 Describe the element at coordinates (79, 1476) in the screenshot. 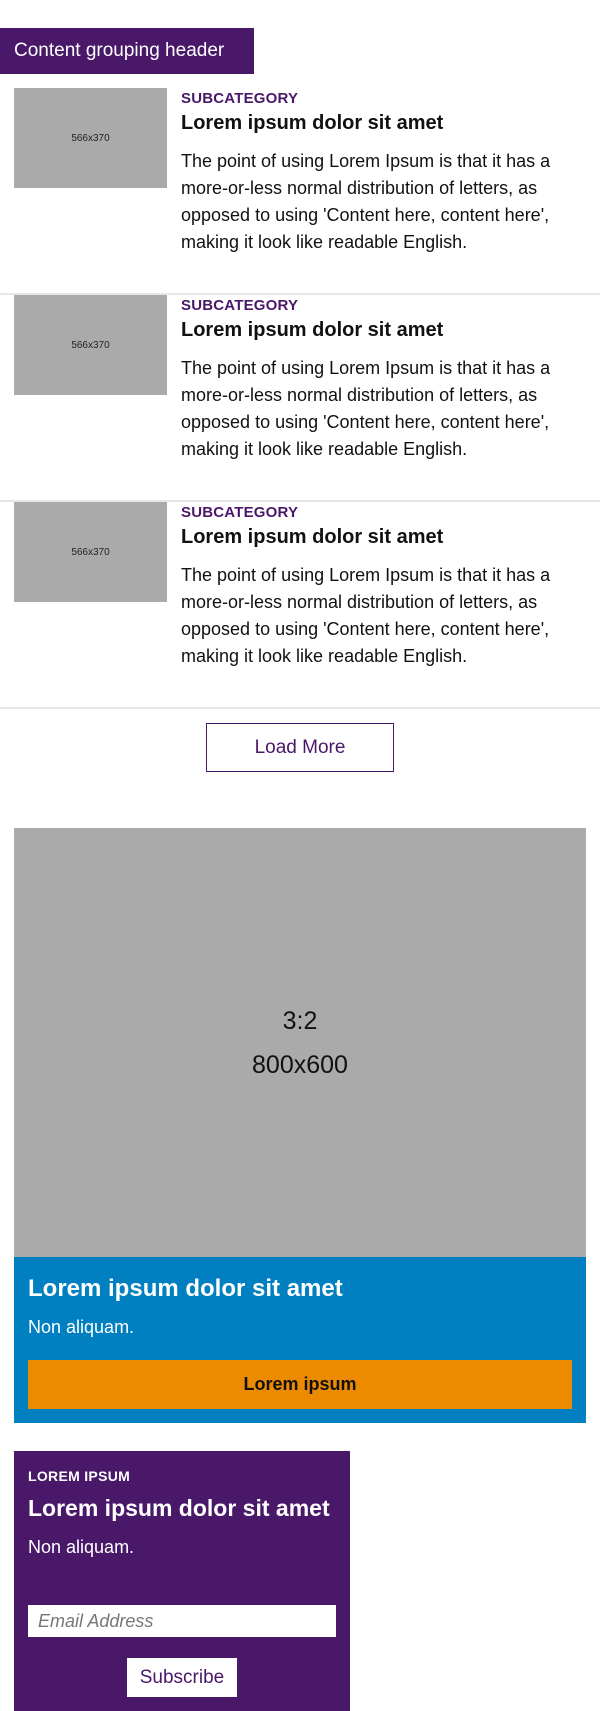

I see `newsletter-eyebrow: LOREM IPSUM` at that location.